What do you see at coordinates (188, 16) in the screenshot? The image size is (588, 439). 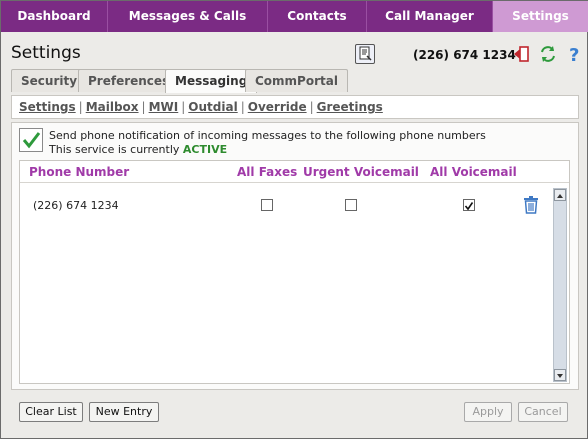 I see `nav-messages-calls: Messages & Calls` at bounding box center [188, 16].